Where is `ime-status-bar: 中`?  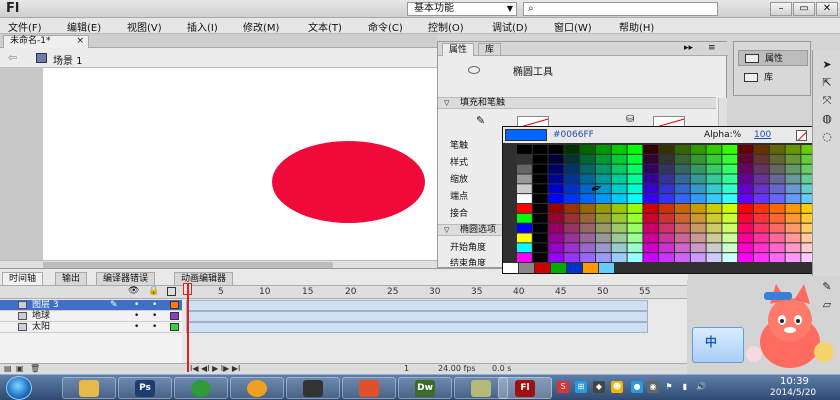
ime-status-bar: 中 is located at coordinates (718, 345).